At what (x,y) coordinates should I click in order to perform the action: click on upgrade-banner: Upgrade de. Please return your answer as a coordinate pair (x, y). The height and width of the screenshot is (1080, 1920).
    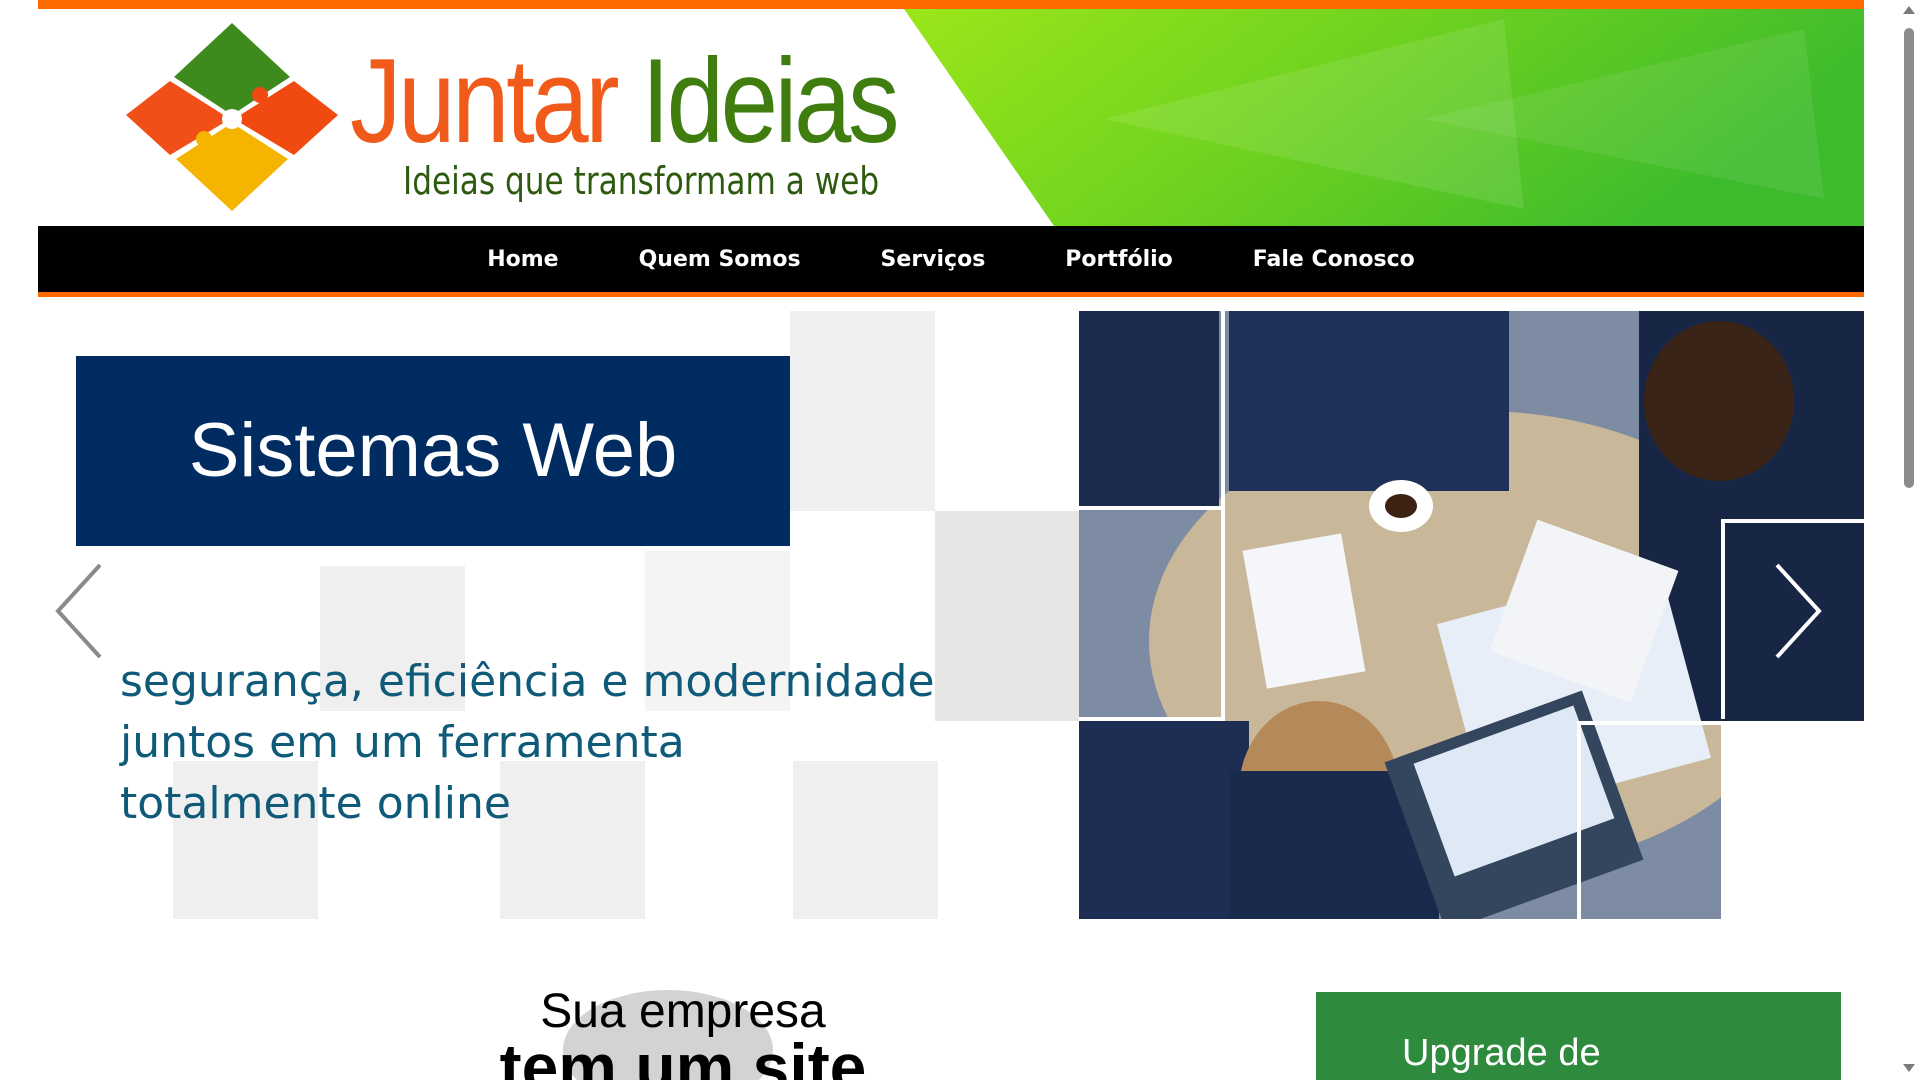
    Looking at the image, I should click on (1578, 1036).